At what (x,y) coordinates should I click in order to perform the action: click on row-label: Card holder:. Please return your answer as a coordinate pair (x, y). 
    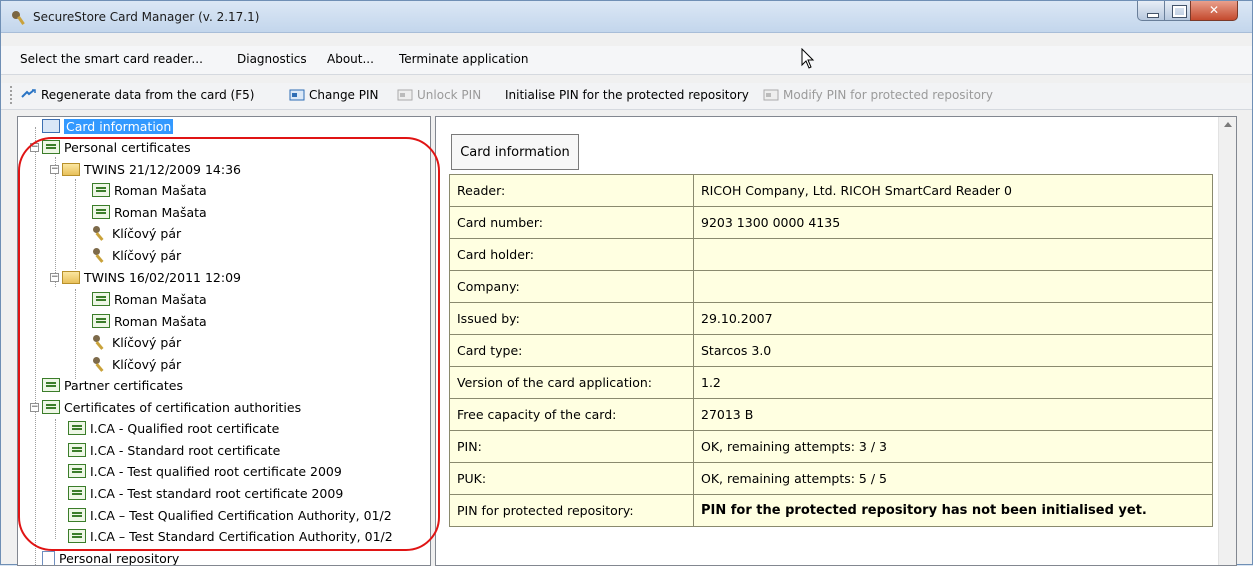
    Looking at the image, I should click on (571, 254).